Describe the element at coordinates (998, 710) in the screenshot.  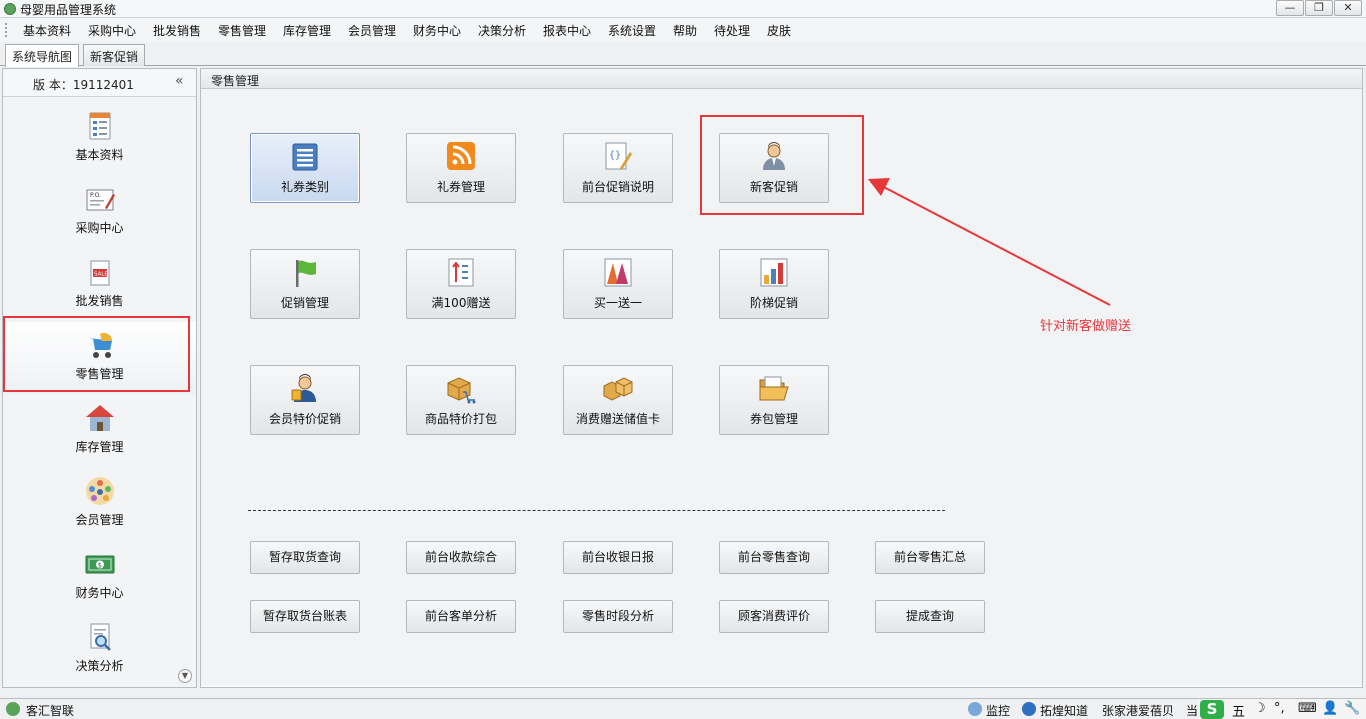
I see `monitor-label: 监控` at that location.